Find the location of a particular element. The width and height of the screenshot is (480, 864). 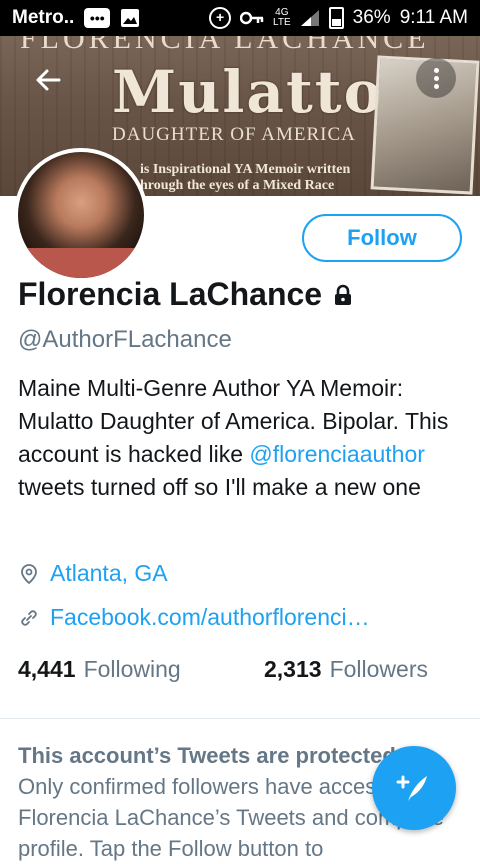

messages-icon: ••• is located at coordinates (97, 18).